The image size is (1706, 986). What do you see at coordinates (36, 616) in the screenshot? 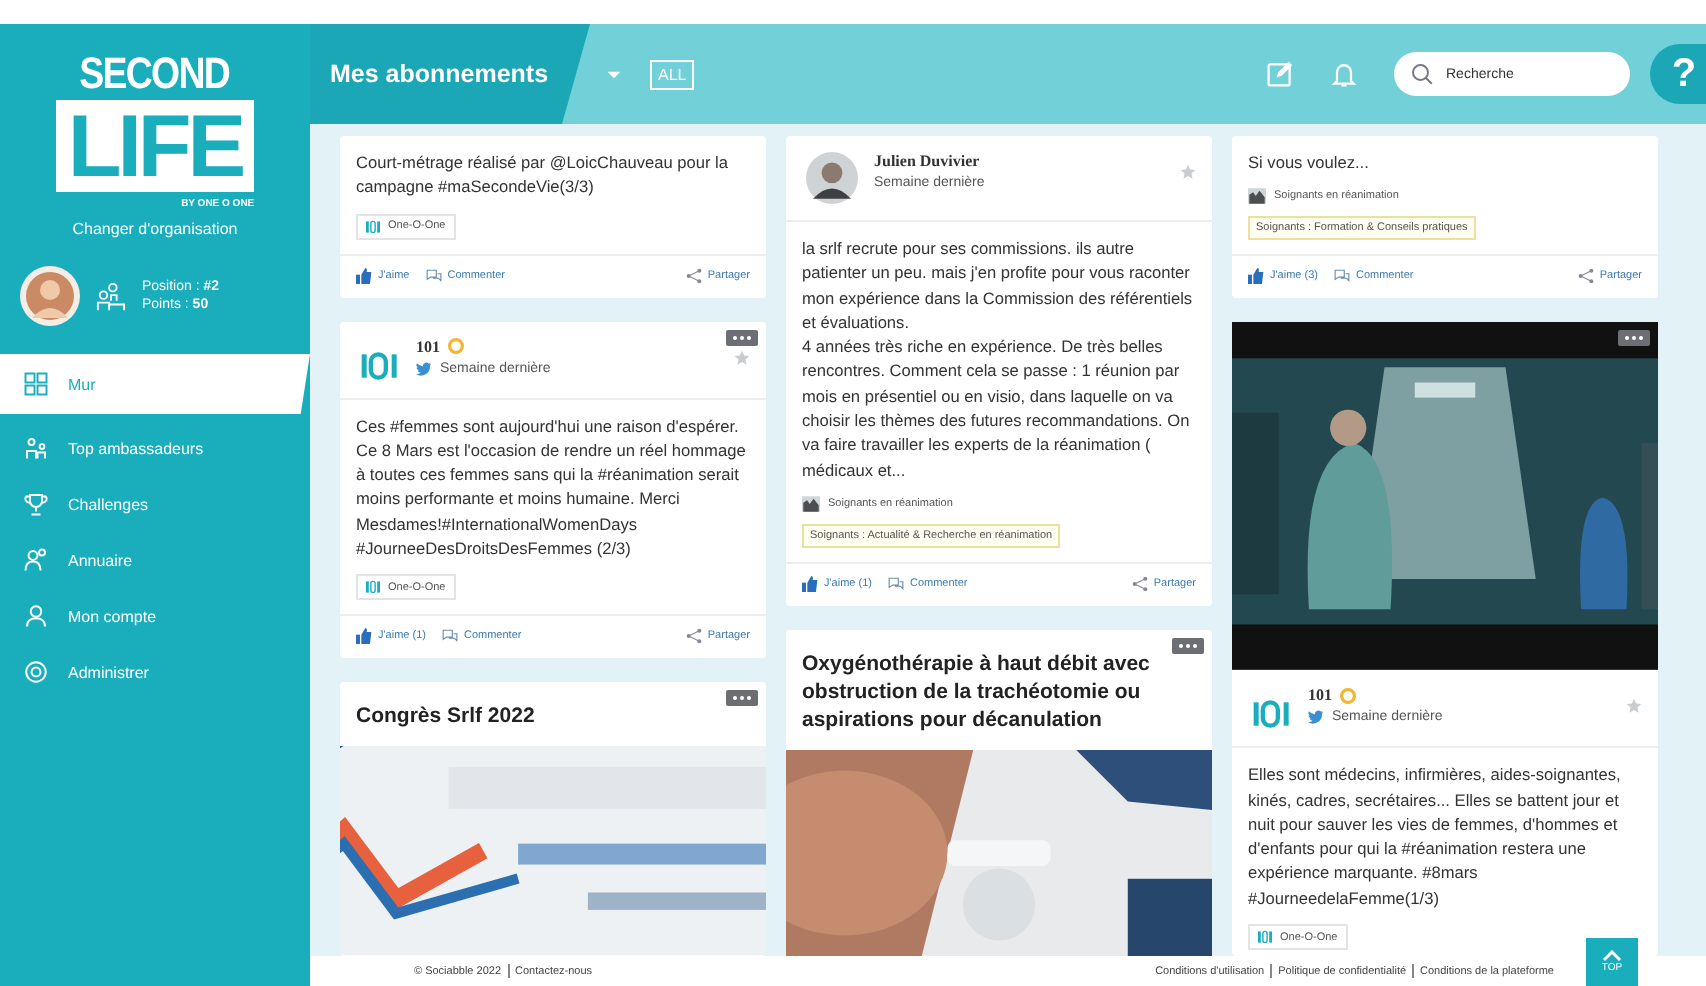
I see `user-icon` at bounding box center [36, 616].